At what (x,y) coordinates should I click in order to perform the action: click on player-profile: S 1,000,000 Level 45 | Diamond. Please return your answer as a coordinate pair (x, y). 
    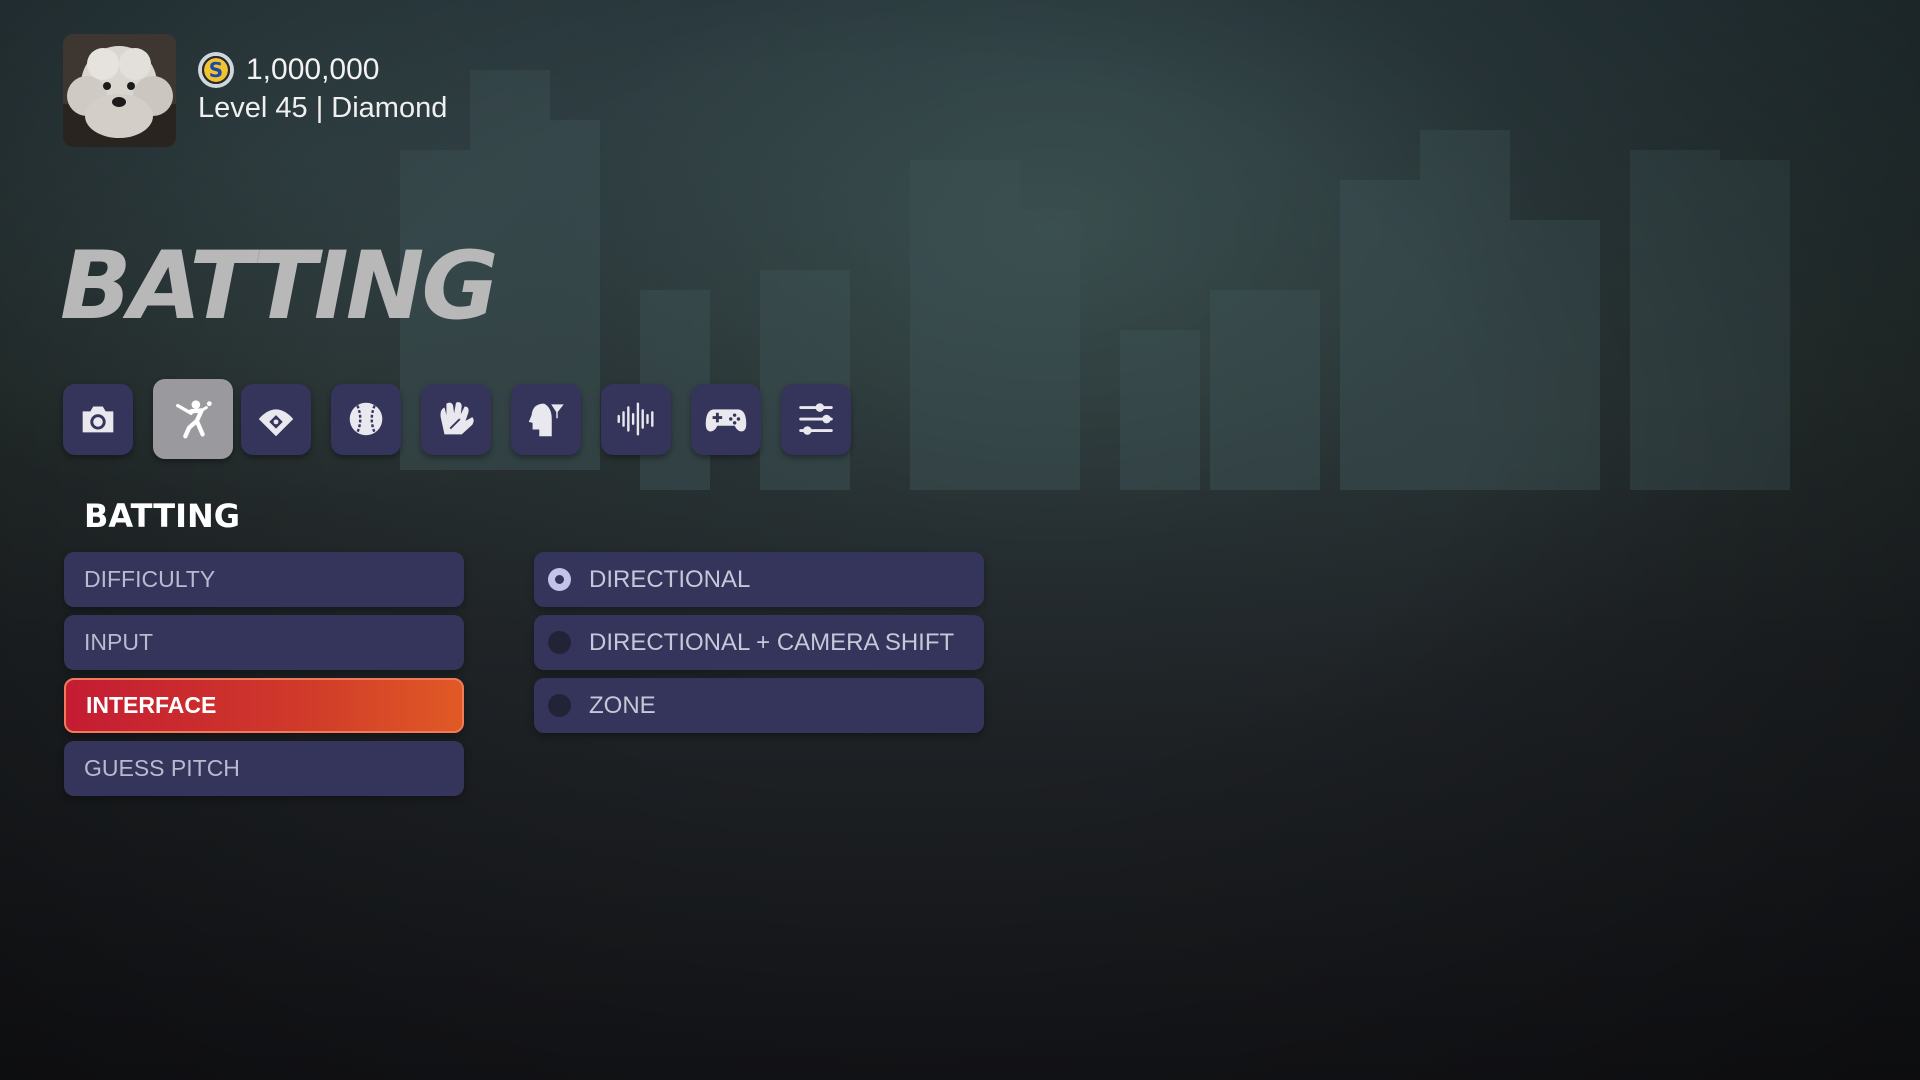
    Looking at the image, I should click on (255, 90).